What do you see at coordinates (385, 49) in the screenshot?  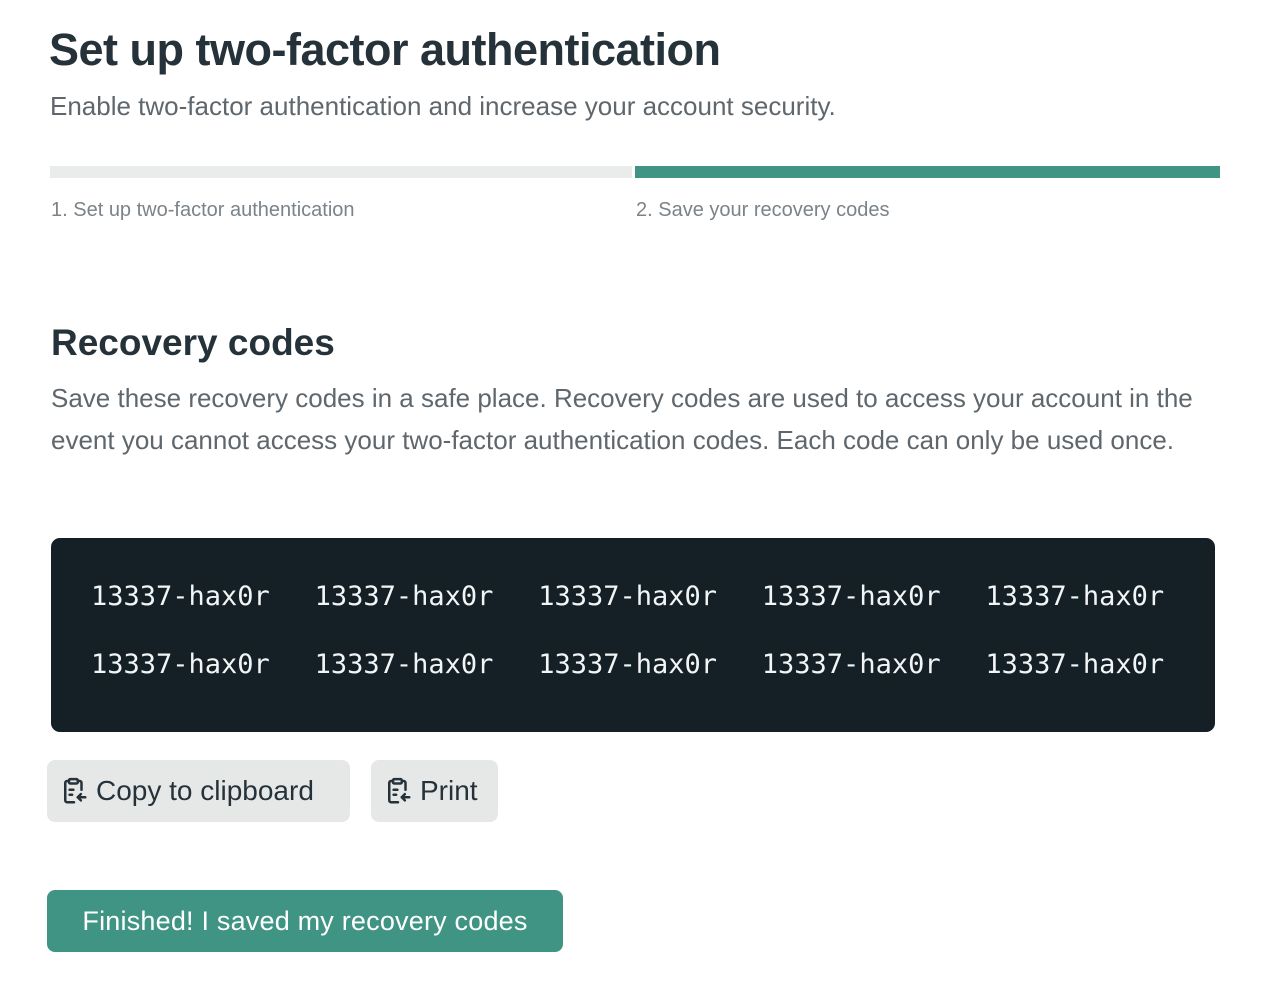 I see `page-title: Set up two-factor authentication` at bounding box center [385, 49].